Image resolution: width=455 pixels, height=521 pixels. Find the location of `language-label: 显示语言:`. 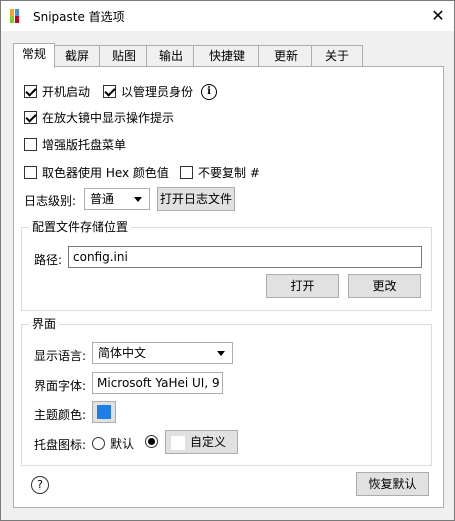

language-label: 显示语言: is located at coordinates (60, 356).